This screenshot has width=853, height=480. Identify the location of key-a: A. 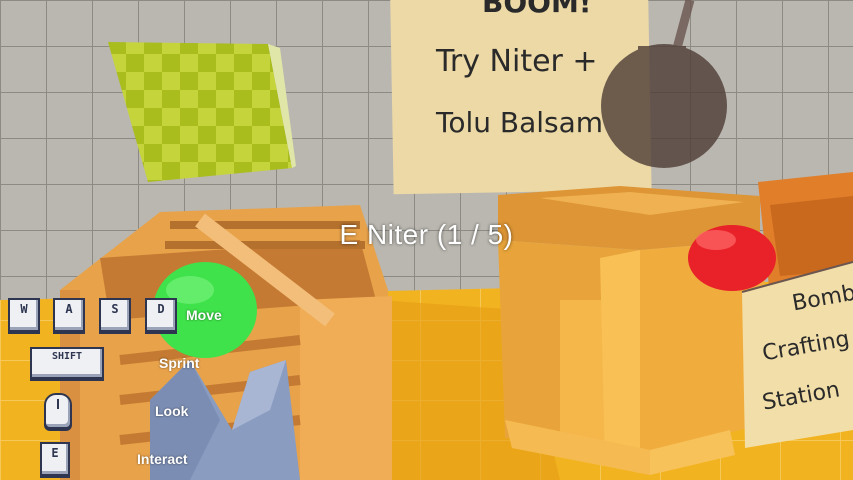
(69, 315).